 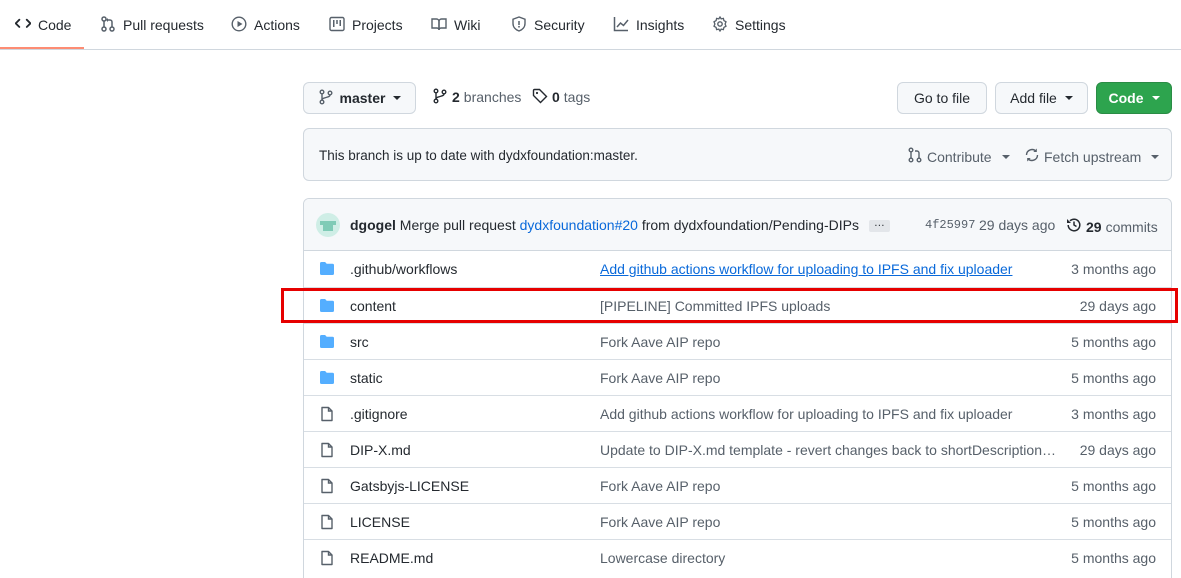 What do you see at coordinates (1017, 225) in the screenshot?
I see `commit-age: 29 days ago` at bounding box center [1017, 225].